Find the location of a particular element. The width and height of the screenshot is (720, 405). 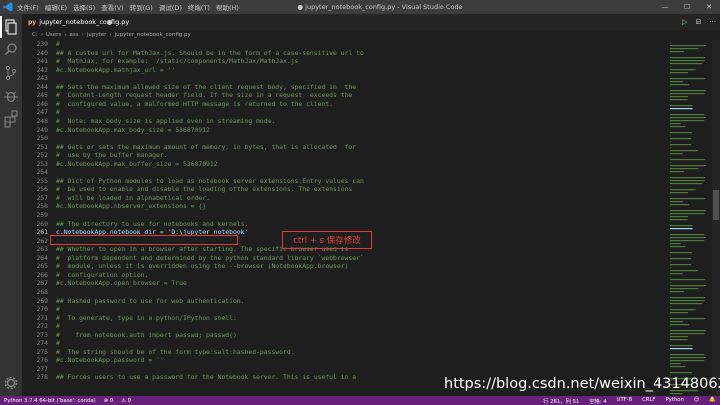

search-icon is located at coordinates (11, 50).